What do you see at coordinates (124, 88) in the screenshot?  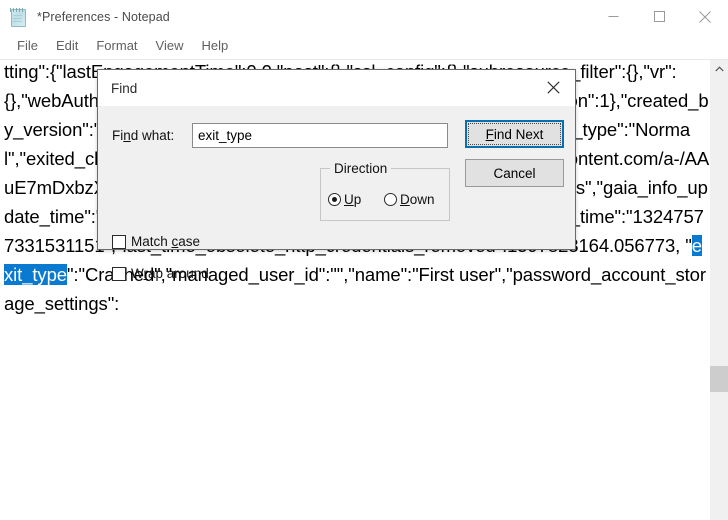 I see `find-dialog-title: Find` at bounding box center [124, 88].